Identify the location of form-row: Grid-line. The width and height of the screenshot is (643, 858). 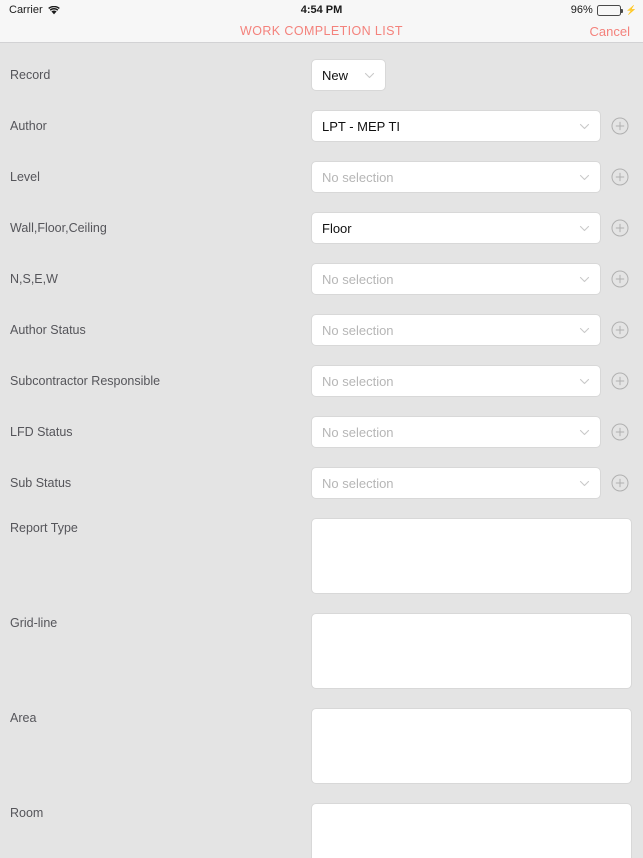
(321, 651).